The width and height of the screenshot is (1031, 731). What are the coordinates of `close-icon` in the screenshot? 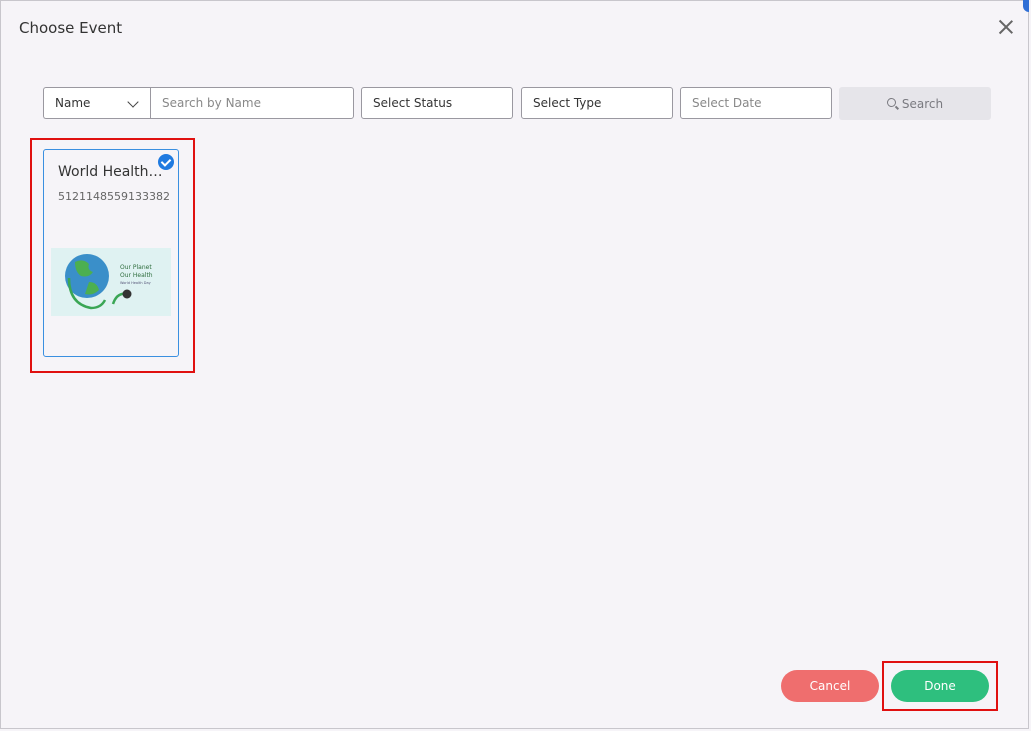 It's located at (1006, 27).